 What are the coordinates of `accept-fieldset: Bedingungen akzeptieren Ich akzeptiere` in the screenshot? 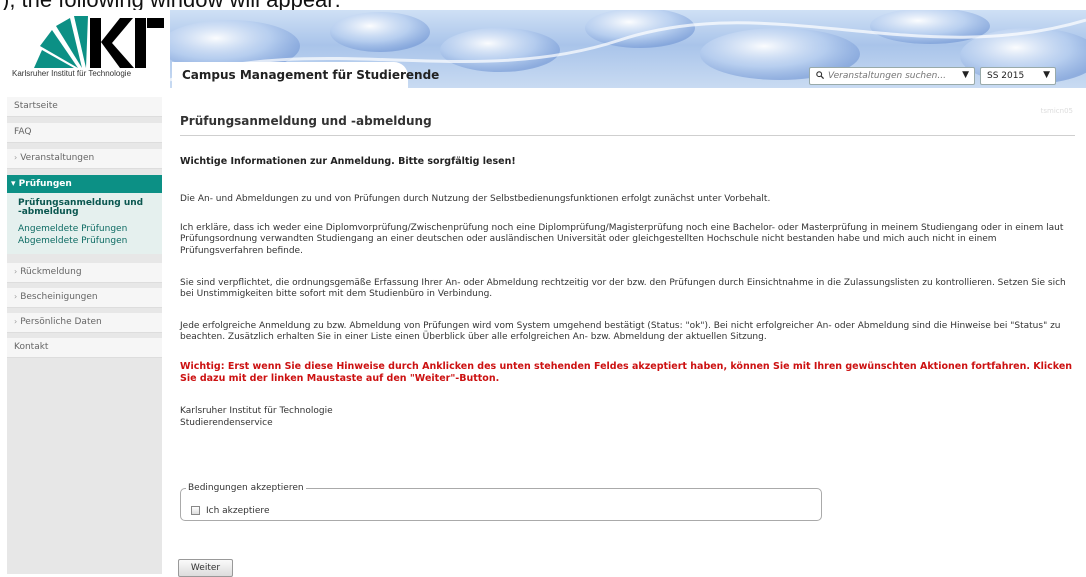 It's located at (501, 502).